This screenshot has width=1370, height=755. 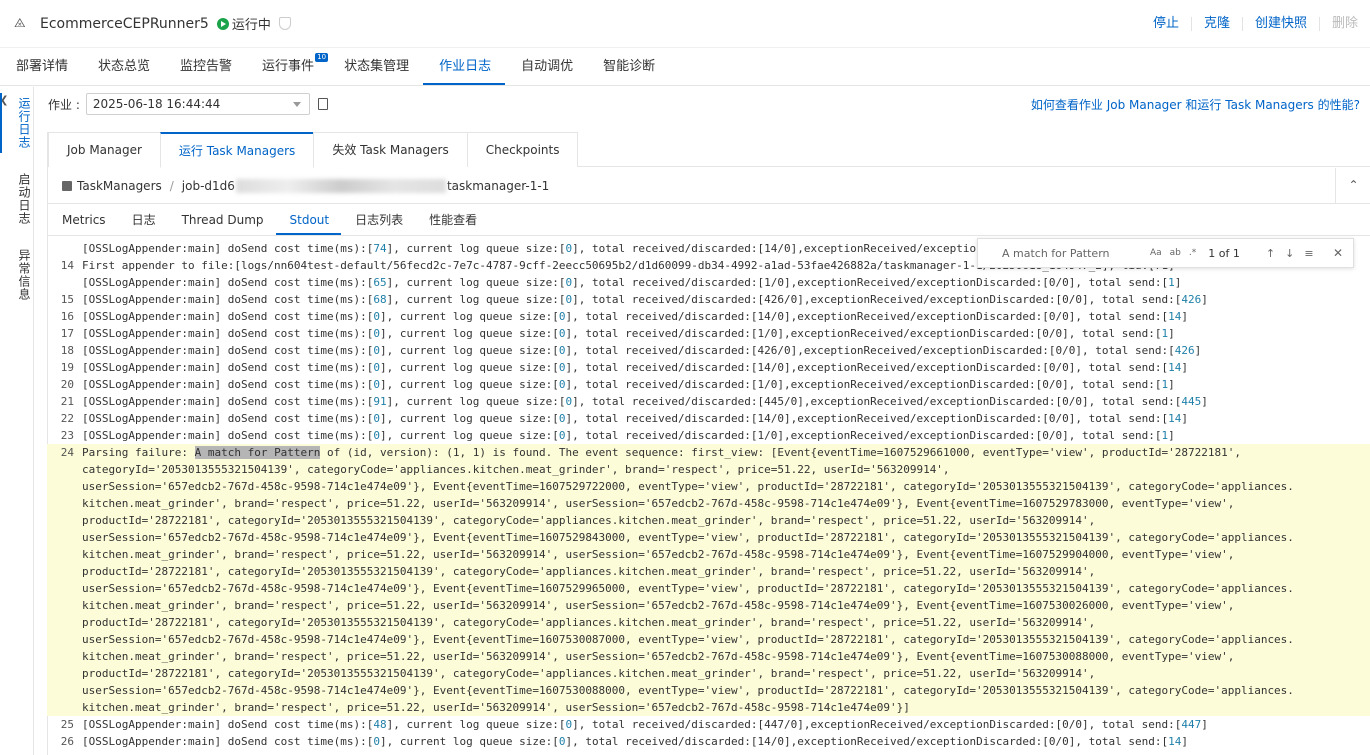 I want to click on tab-deployment-details: 部署详情, so click(x=41, y=66).